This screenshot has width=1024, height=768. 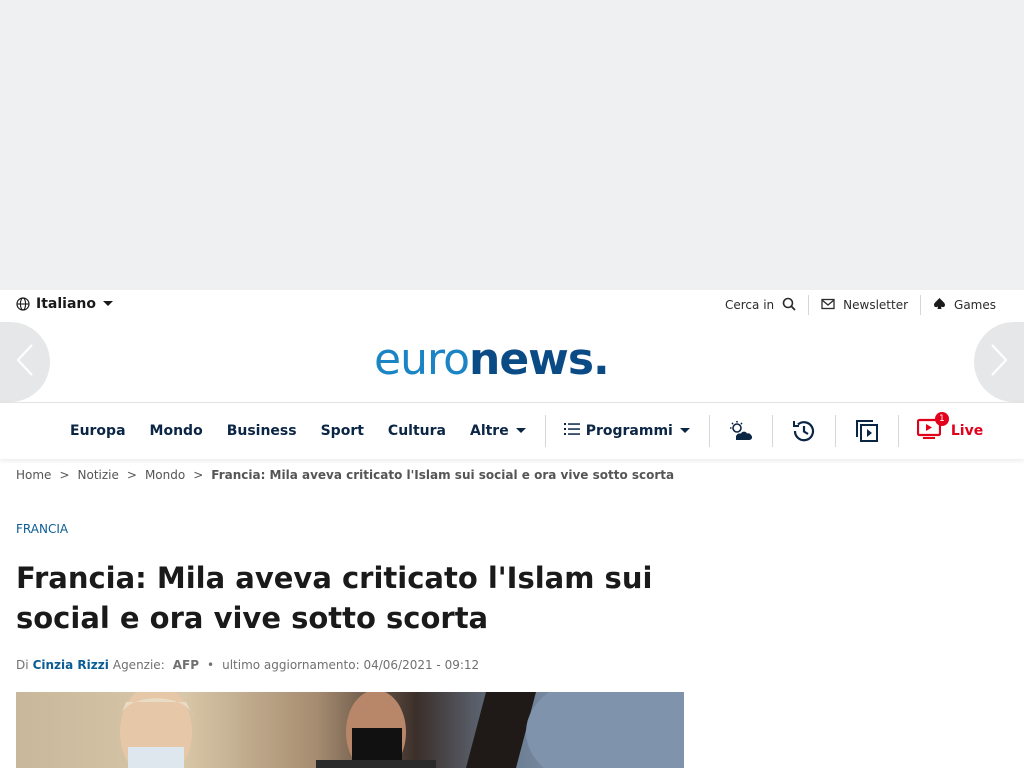 What do you see at coordinates (351, 665) in the screenshot?
I see `updated-timestamp: ultimo aggiornamento: 04/06/2021 - 09:12` at bounding box center [351, 665].